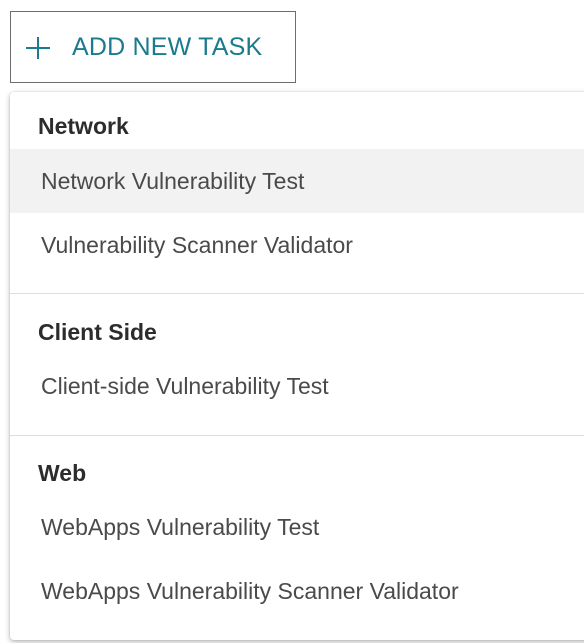 The height and width of the screenshot is (643, 584). I want to click on group-header-network: Network, so click(83, 126).